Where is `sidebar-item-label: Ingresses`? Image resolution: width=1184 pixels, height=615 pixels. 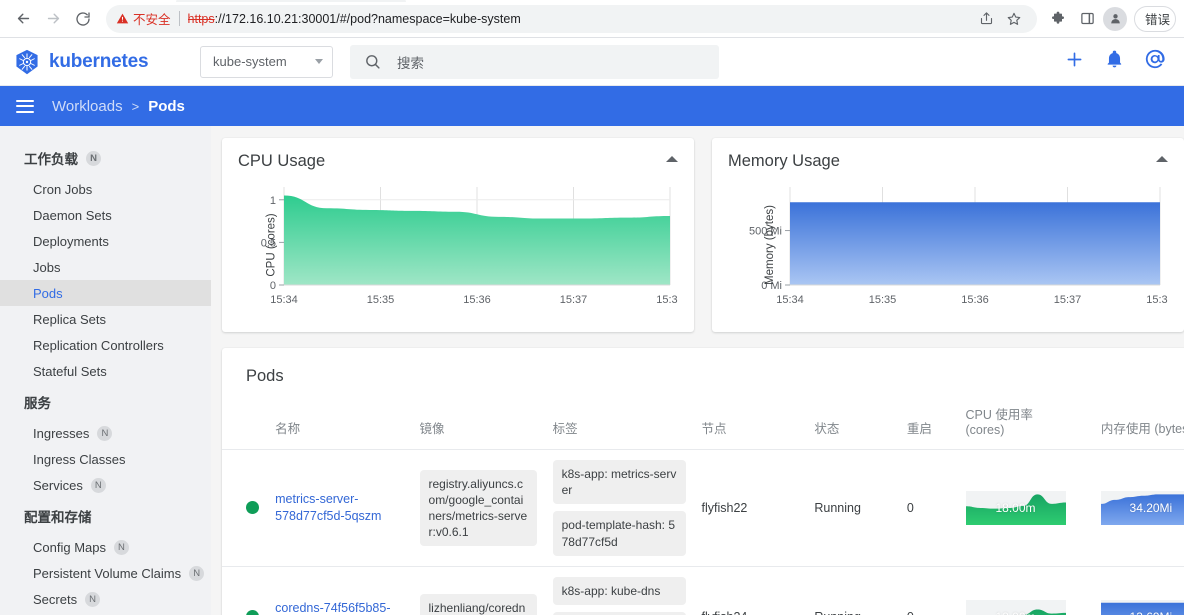 sidebar-item-label: Ingresses is located at coordinates (61, 433).